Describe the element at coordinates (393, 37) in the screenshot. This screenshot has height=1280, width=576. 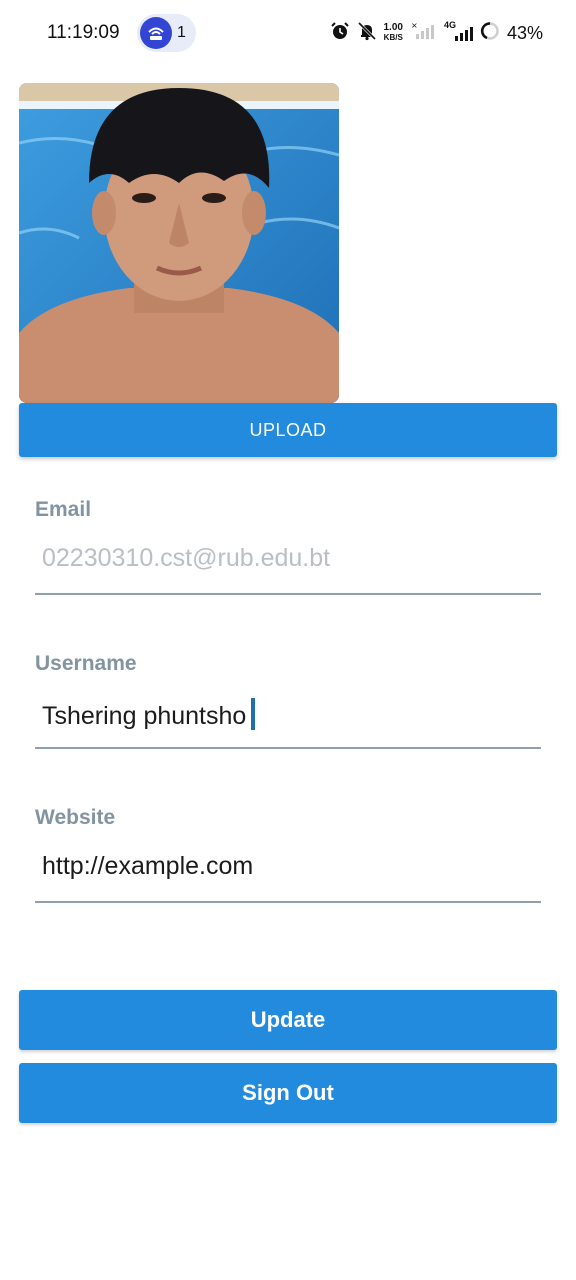
I see `network-speed-unit: KB/S` at that location.